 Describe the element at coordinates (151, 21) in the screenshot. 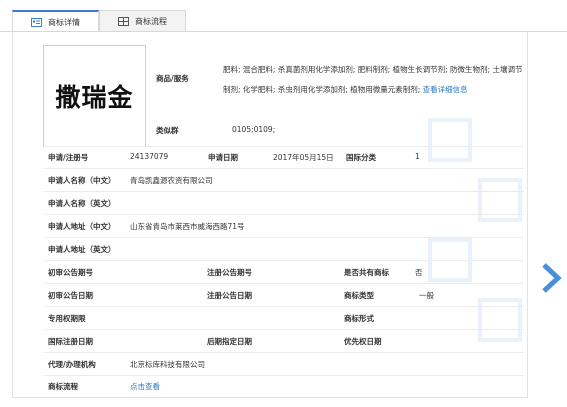

I see `tab-label: 商标流程` at that location.